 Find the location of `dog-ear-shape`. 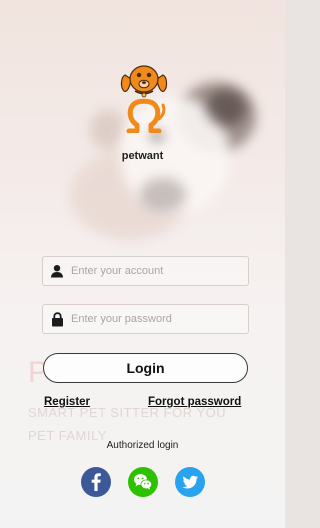

dog-ear-shape is located at coordinates (226, 108).